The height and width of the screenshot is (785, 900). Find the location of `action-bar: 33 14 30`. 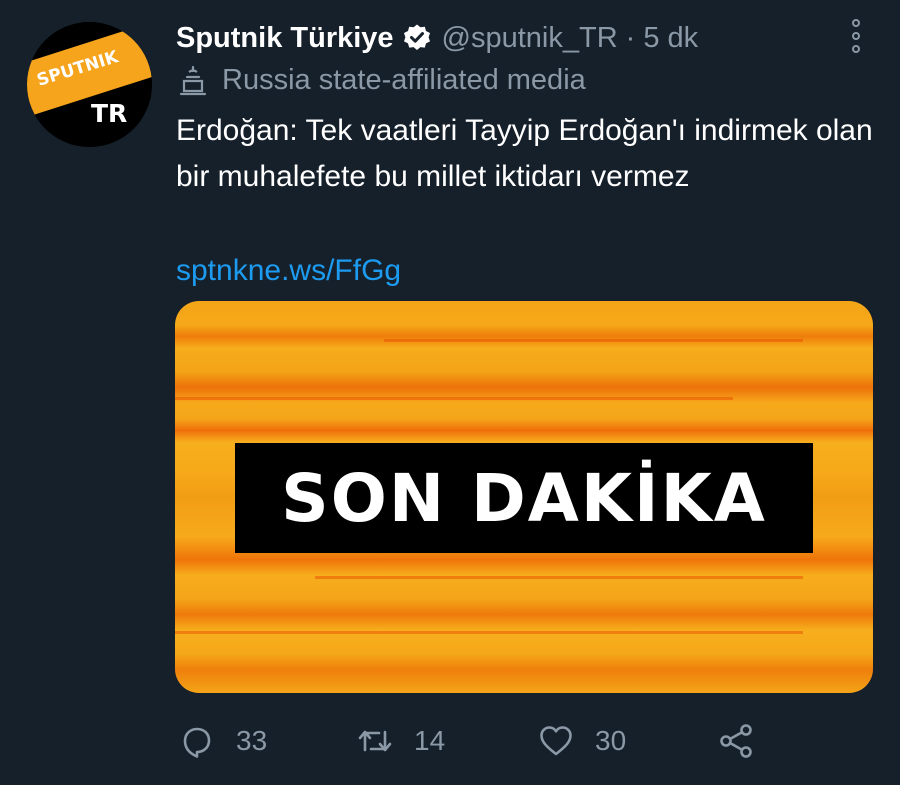

action-bar: 33 14 30 is located at coordinates (450, 741).